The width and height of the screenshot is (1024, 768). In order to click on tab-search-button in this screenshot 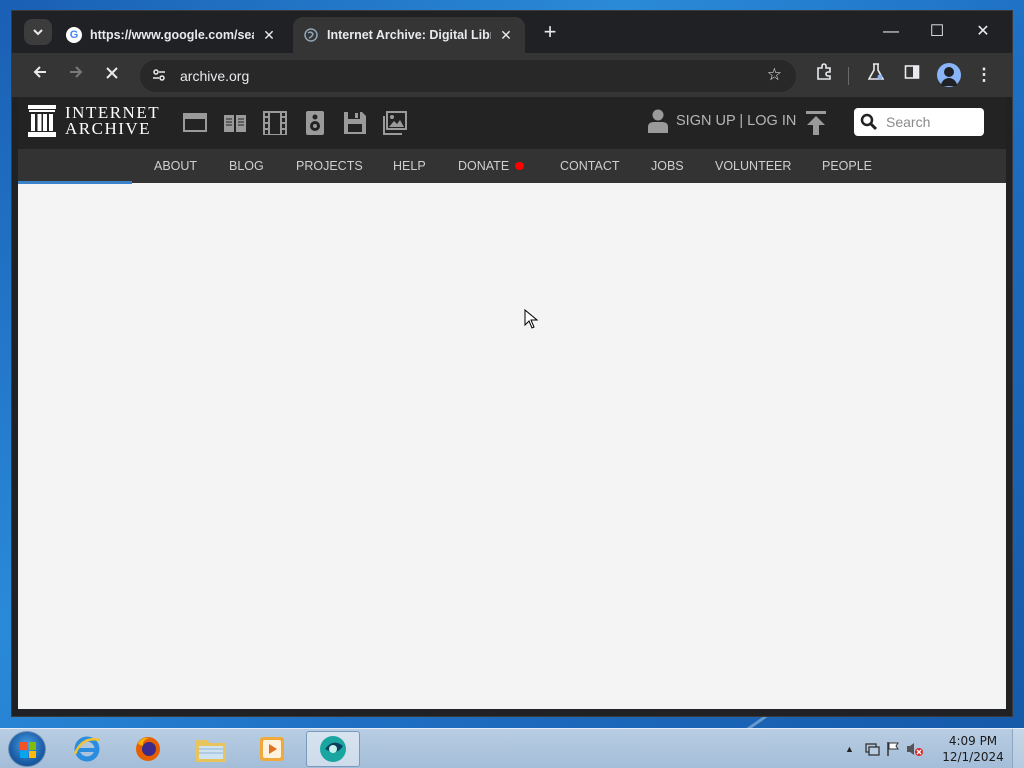, I will do `click(38, 32)`.